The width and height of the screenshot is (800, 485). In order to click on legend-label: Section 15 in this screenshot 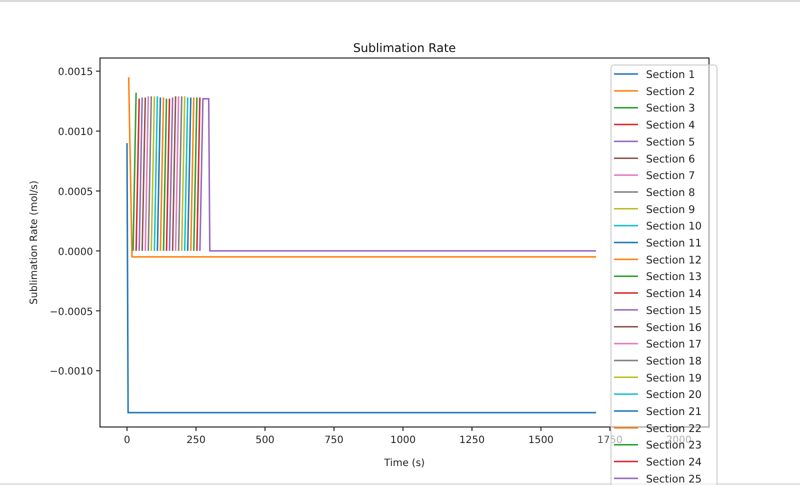, I will do `click(674, 310)`.